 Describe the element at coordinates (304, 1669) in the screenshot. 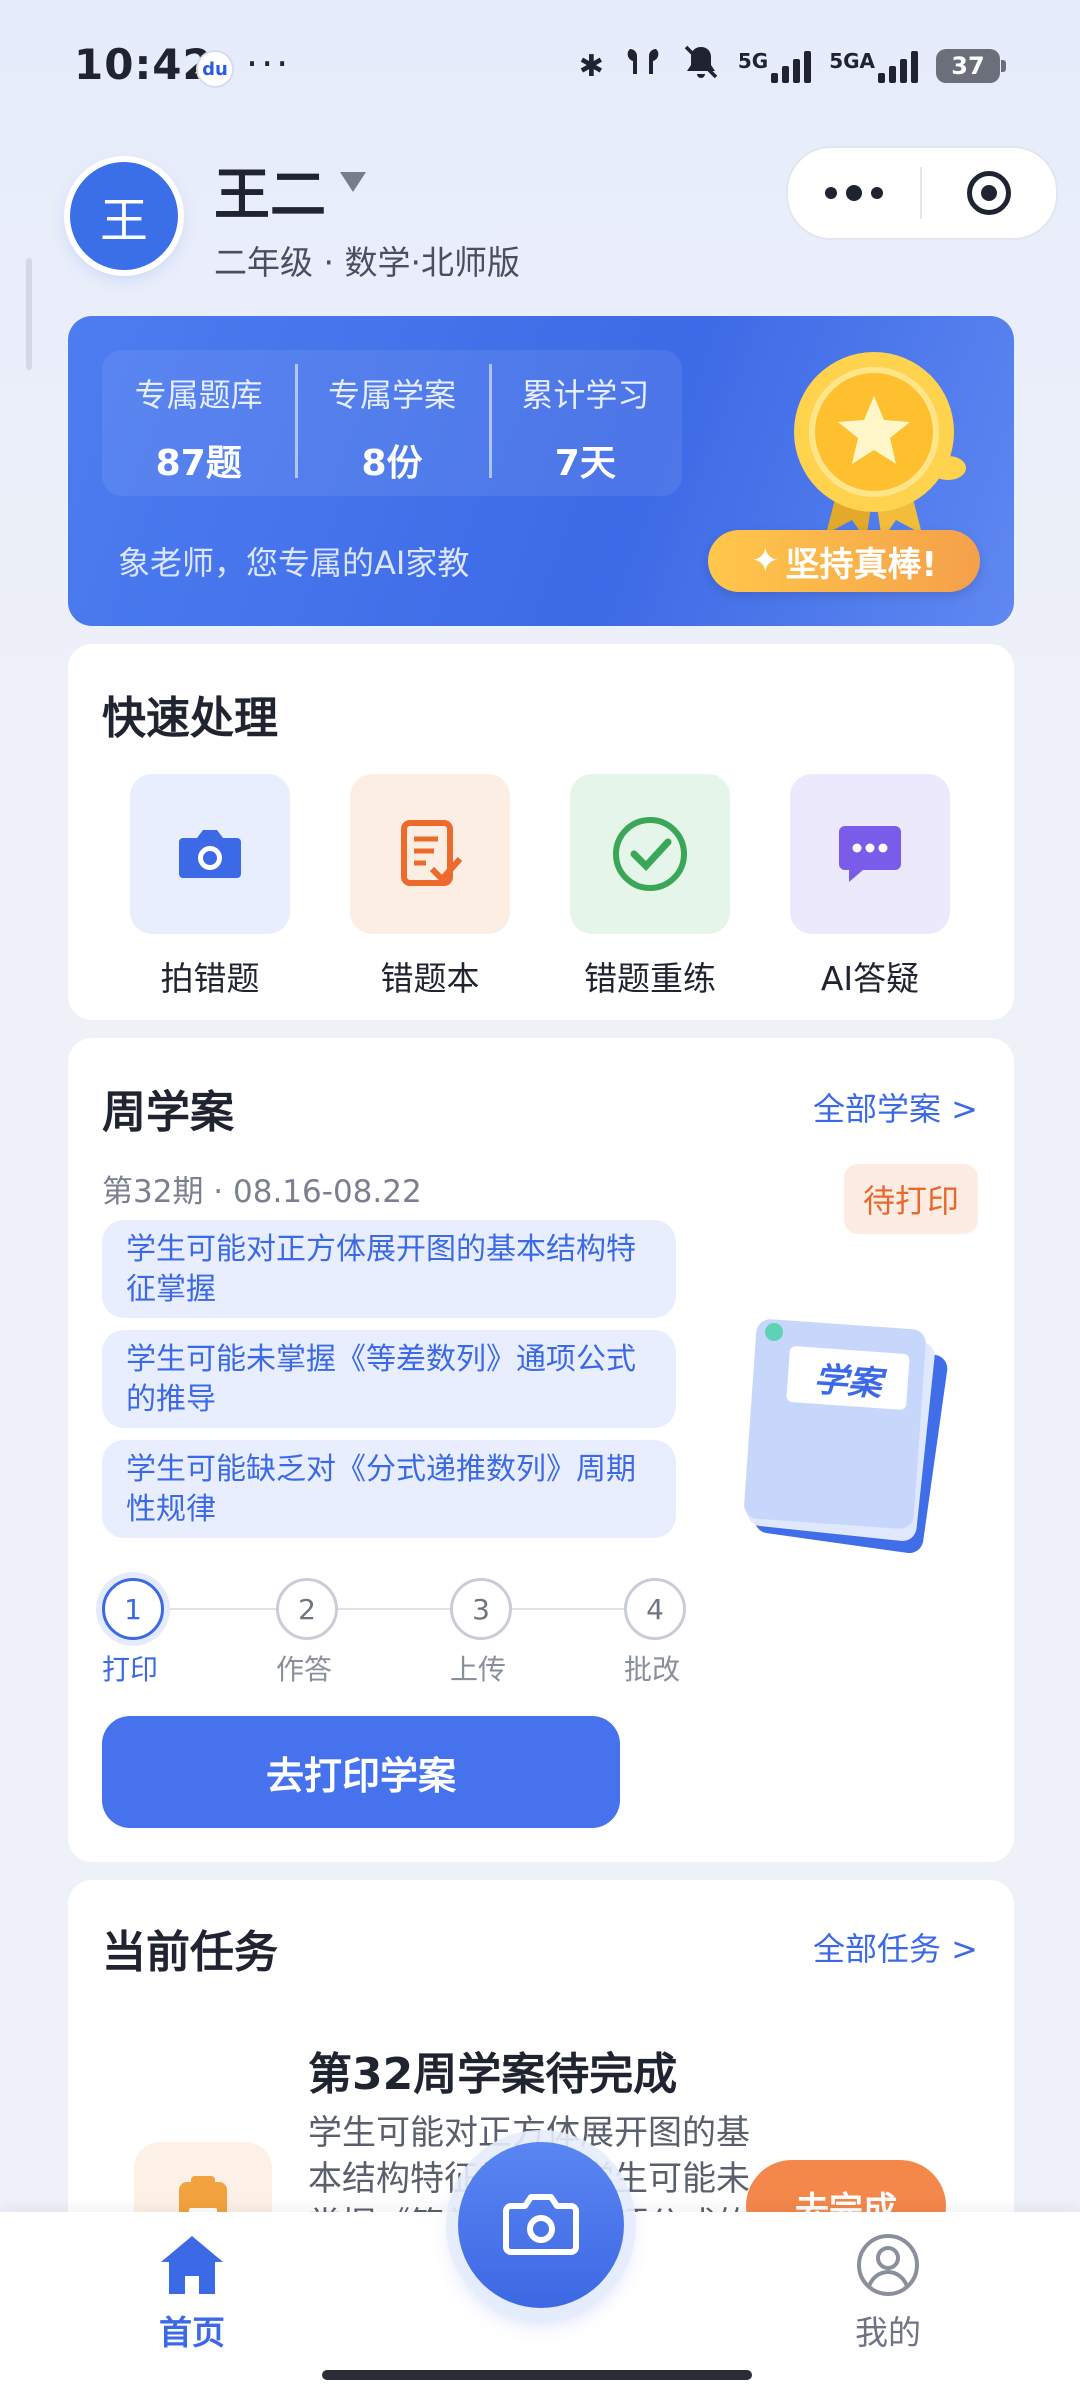

I see `step-label: 作答` at that location.